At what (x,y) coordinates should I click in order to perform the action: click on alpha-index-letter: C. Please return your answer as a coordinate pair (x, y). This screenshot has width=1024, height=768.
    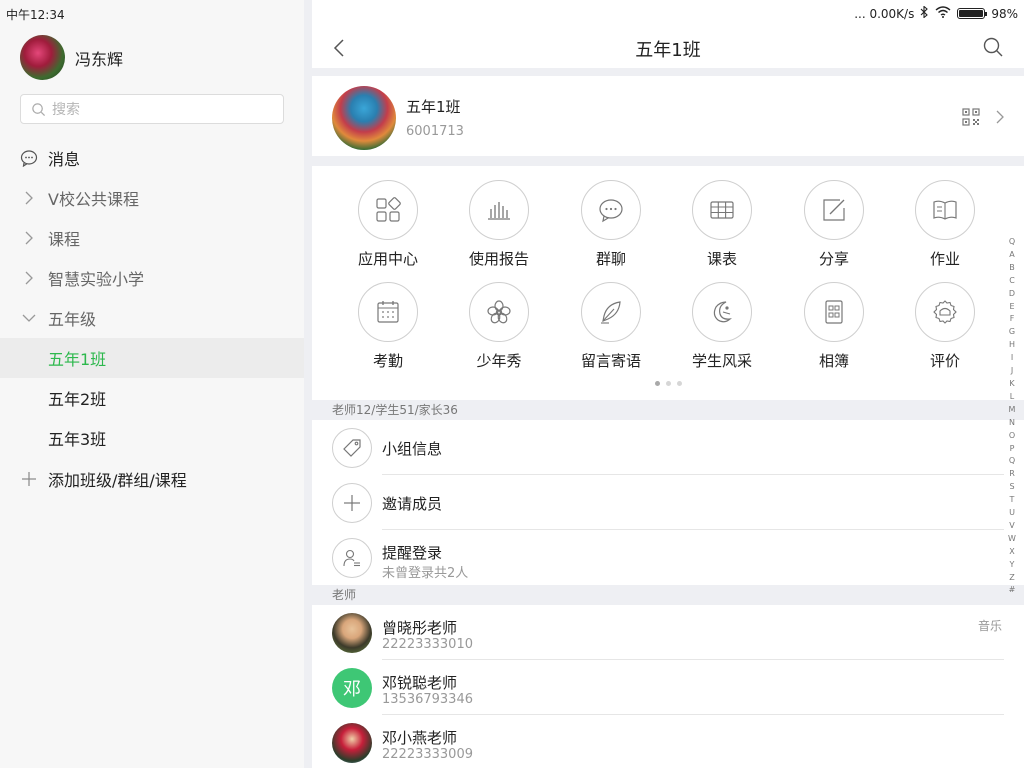
    Looking at the image, I should click on (1012, 281).